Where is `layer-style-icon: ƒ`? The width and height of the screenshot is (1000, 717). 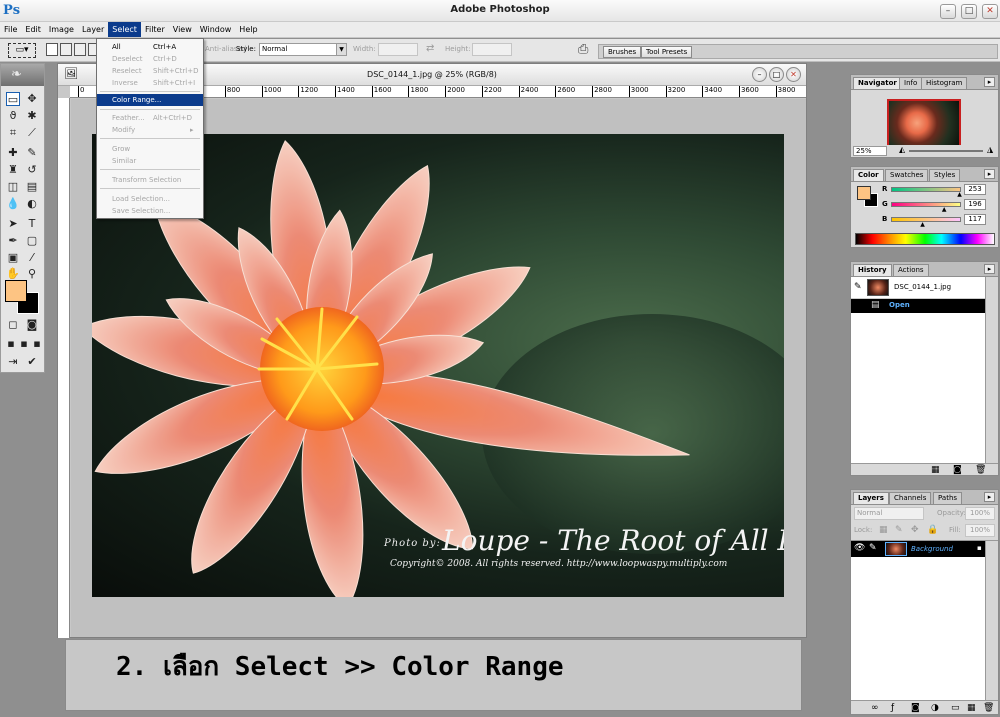
layer-style-icon: ƒ is located at coordinates (892, 708).